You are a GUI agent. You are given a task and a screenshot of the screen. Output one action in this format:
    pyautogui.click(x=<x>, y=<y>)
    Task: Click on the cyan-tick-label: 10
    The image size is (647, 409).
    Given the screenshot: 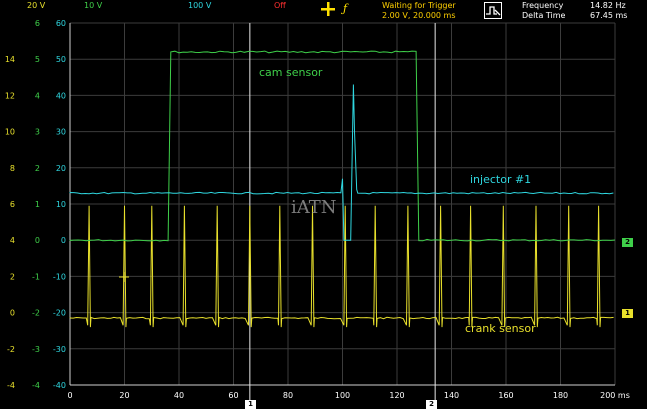 What is the action you would take?
    pyautogui.click(x=61, y=204)
    